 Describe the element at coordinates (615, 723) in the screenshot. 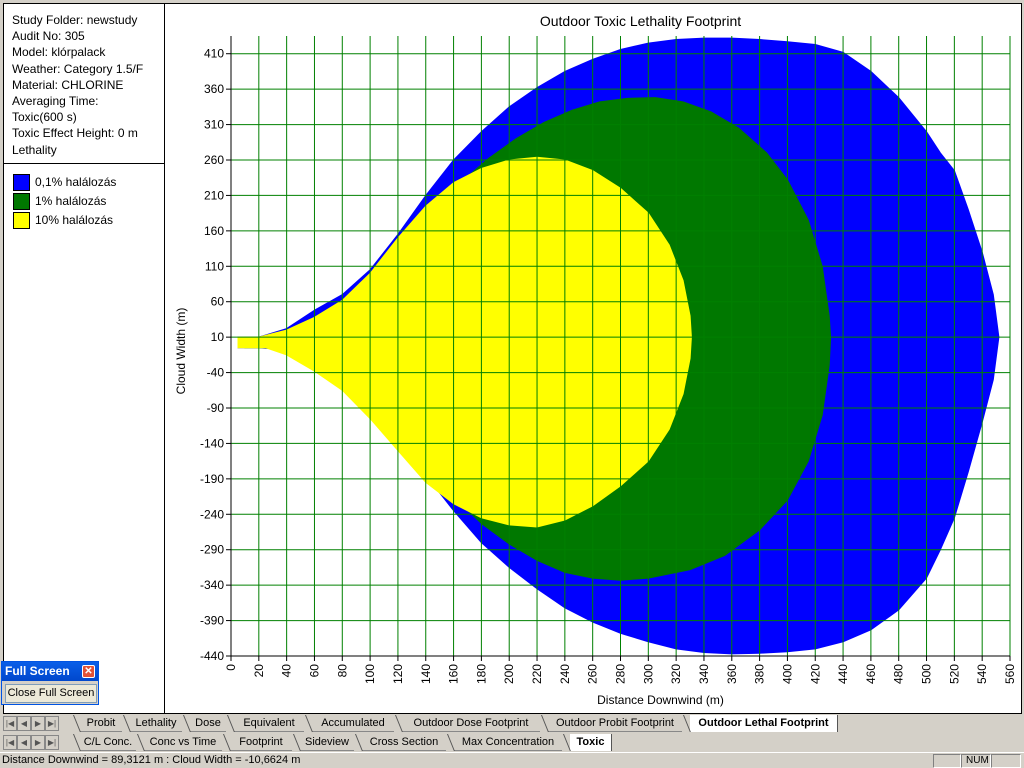

I see `tab-outdoor-probit-footprint: Outdoor Probit Footprint` at that location.